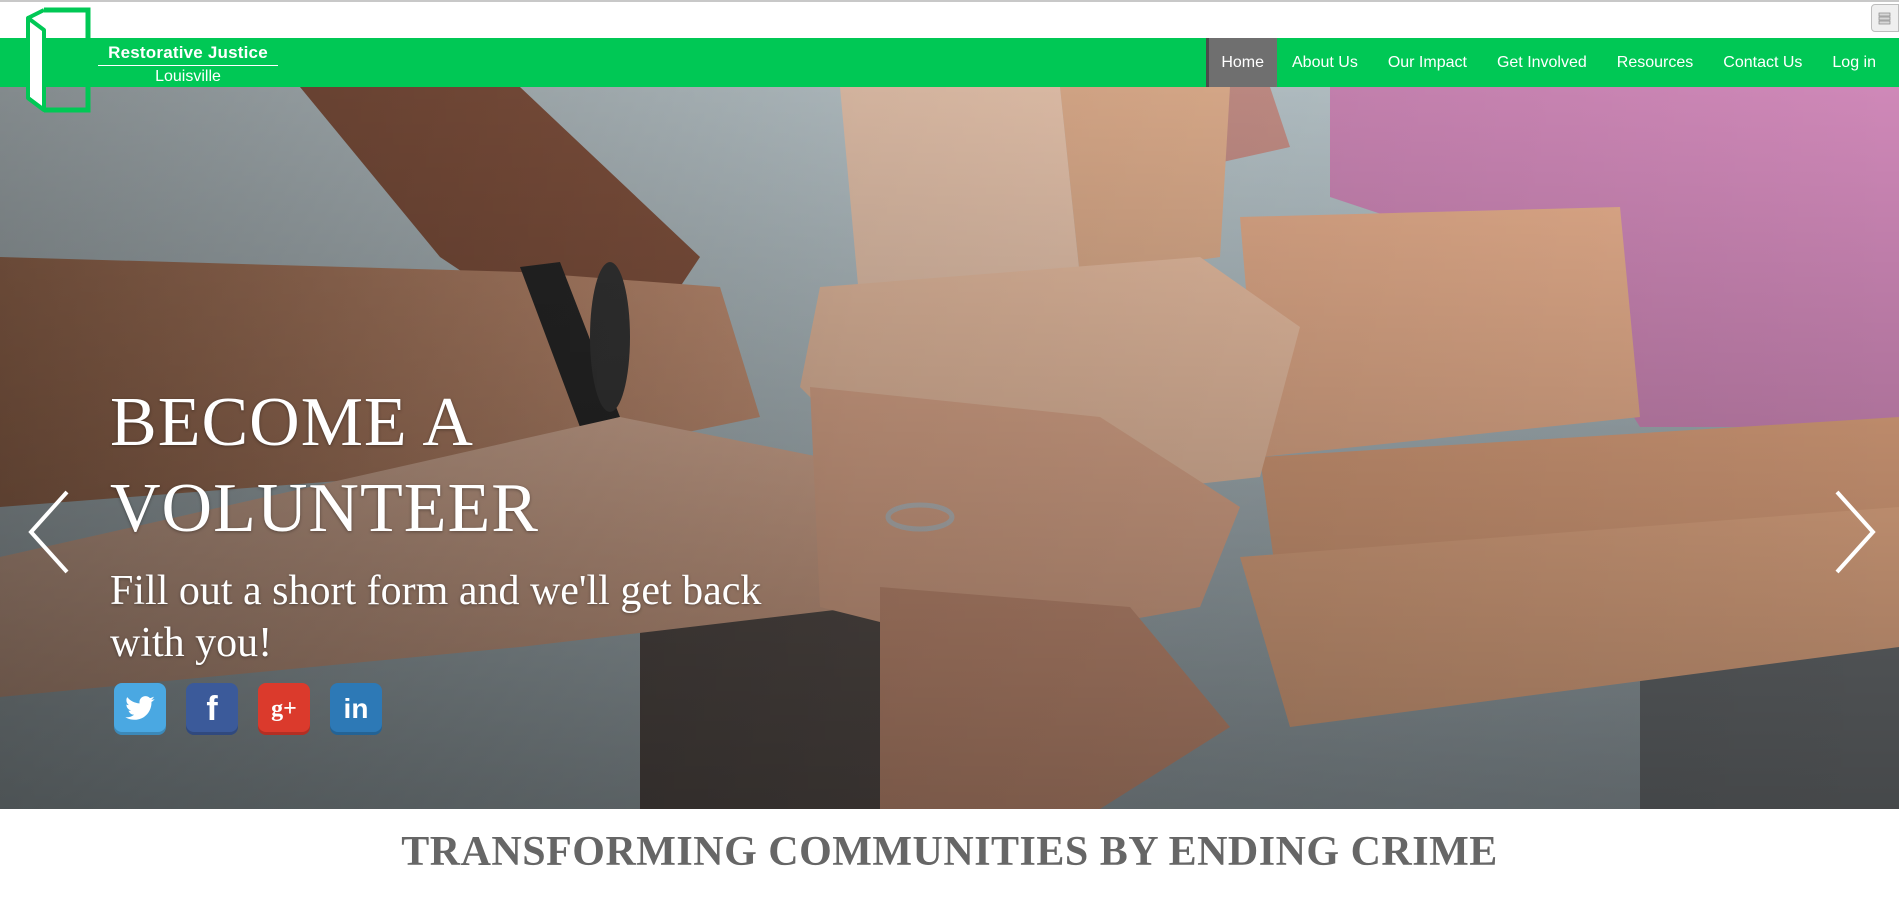 Image resolution: width=1899 pixels, height=913 pixels. I want to click on facebook-icon: f, so click(212, 709).